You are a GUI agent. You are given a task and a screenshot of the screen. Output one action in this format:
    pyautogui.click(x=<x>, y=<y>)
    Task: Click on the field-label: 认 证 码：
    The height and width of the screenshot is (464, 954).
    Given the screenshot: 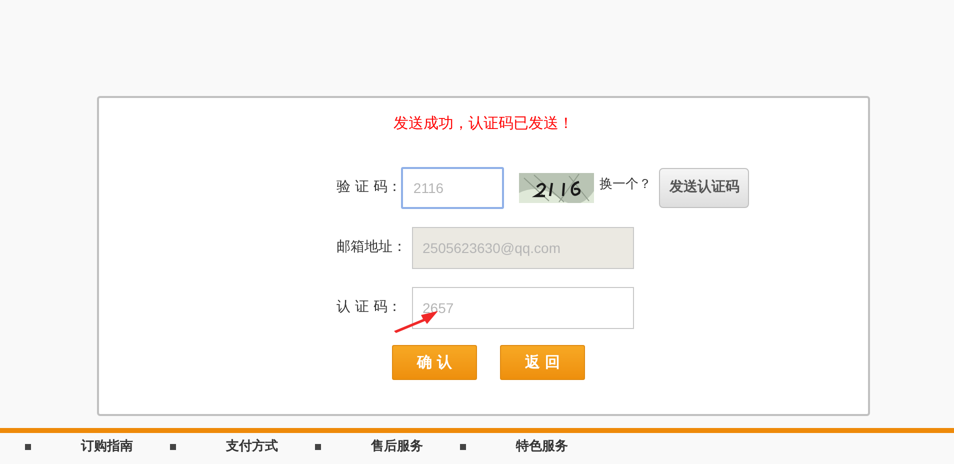 What is the action you would take?
    pyautogui.click(x=369, y=307)
    